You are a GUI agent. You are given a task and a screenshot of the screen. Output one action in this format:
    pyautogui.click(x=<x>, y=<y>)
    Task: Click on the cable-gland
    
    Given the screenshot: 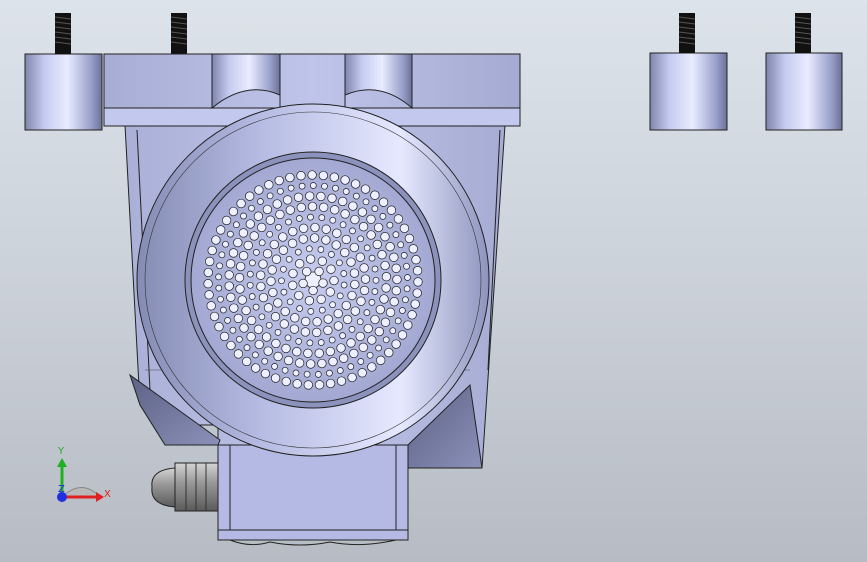 What is the action you would take?
    pyautogui.click(x=185, y=487)
    